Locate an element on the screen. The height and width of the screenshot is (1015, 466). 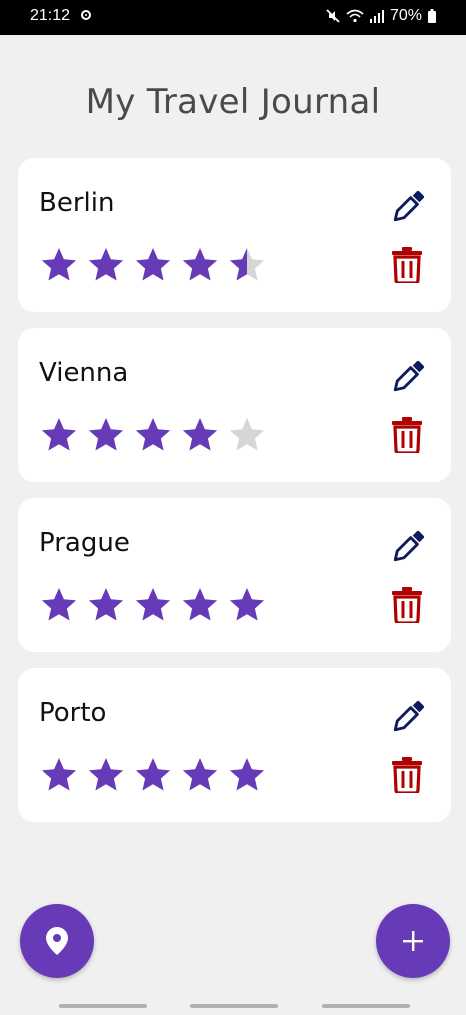
add-entry-button is located at coordinates (413, 941).